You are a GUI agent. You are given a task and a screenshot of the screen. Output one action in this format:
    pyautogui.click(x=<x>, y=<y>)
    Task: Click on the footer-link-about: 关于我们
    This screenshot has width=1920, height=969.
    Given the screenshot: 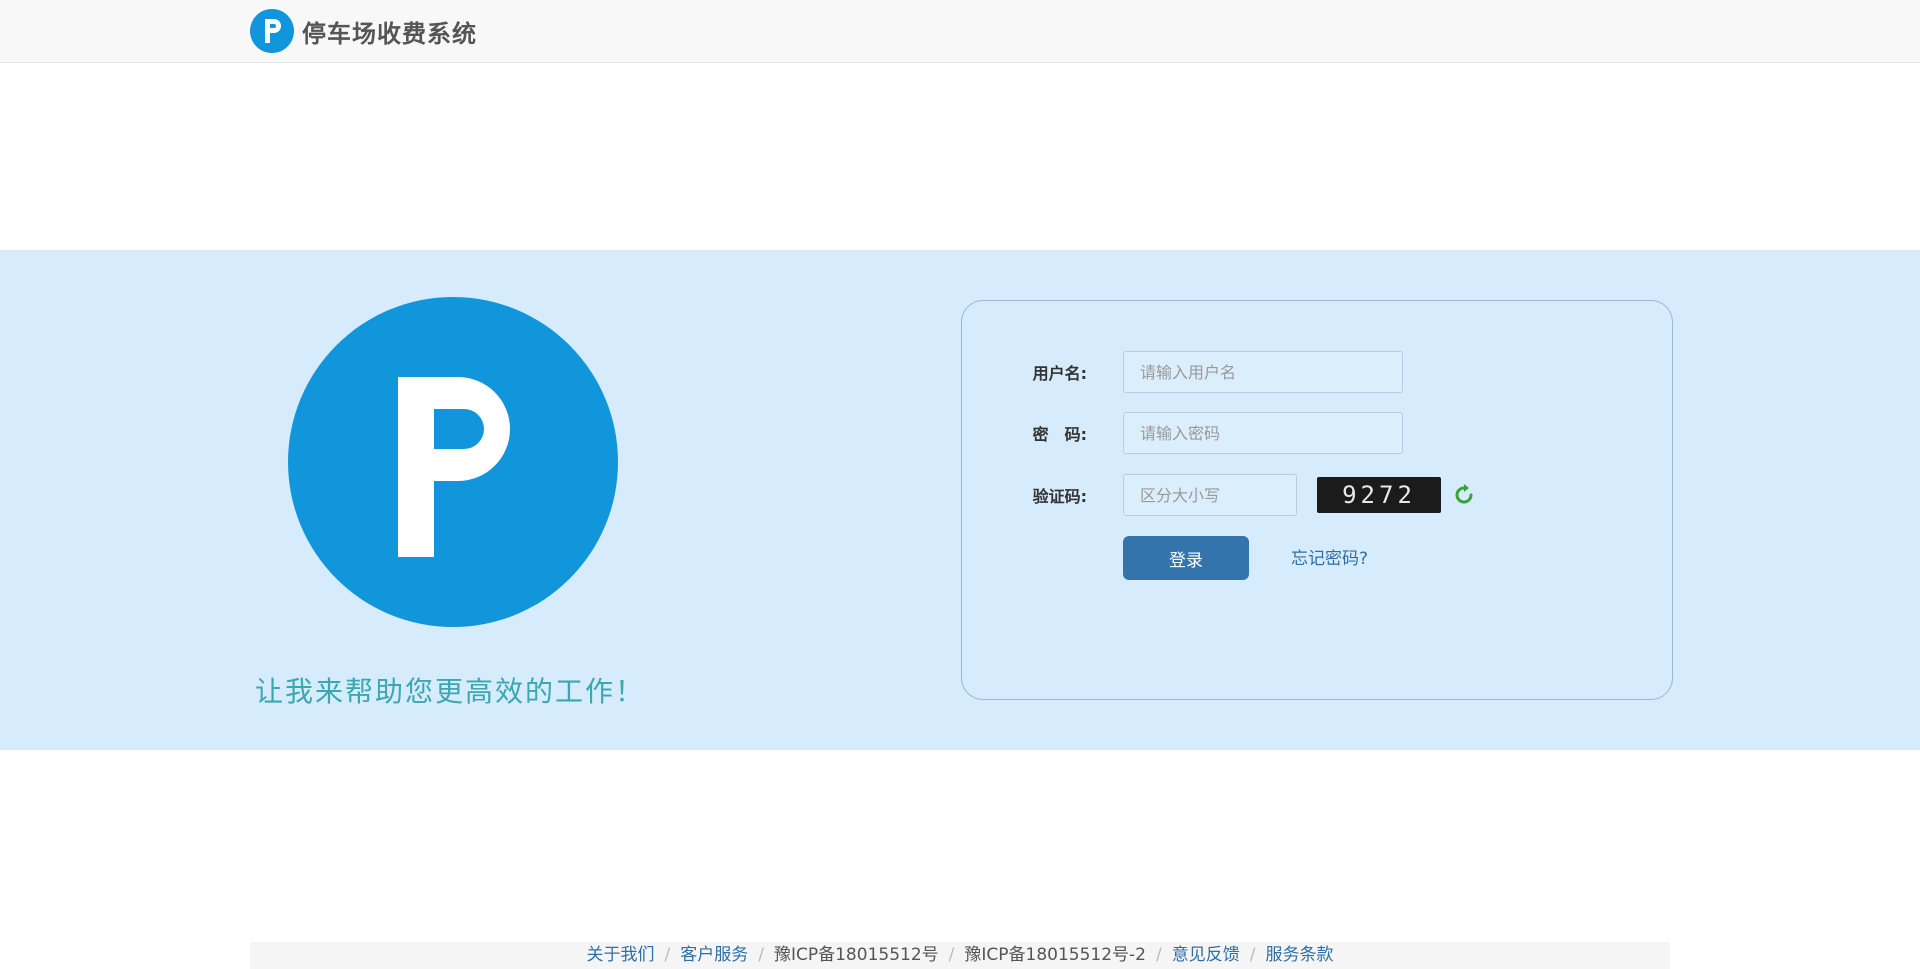 What is the action you would take?
    pyautogui.click(x=621, y=955)
    